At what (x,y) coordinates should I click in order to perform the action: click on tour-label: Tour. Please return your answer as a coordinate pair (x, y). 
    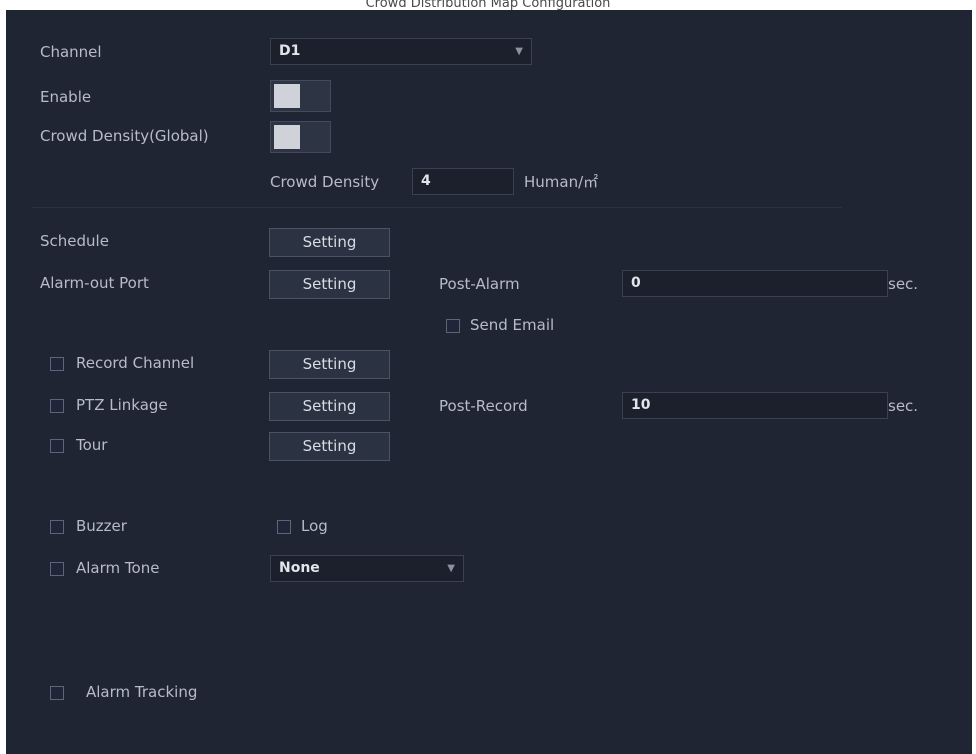
    Looking at the image, I should click on (92, 445).